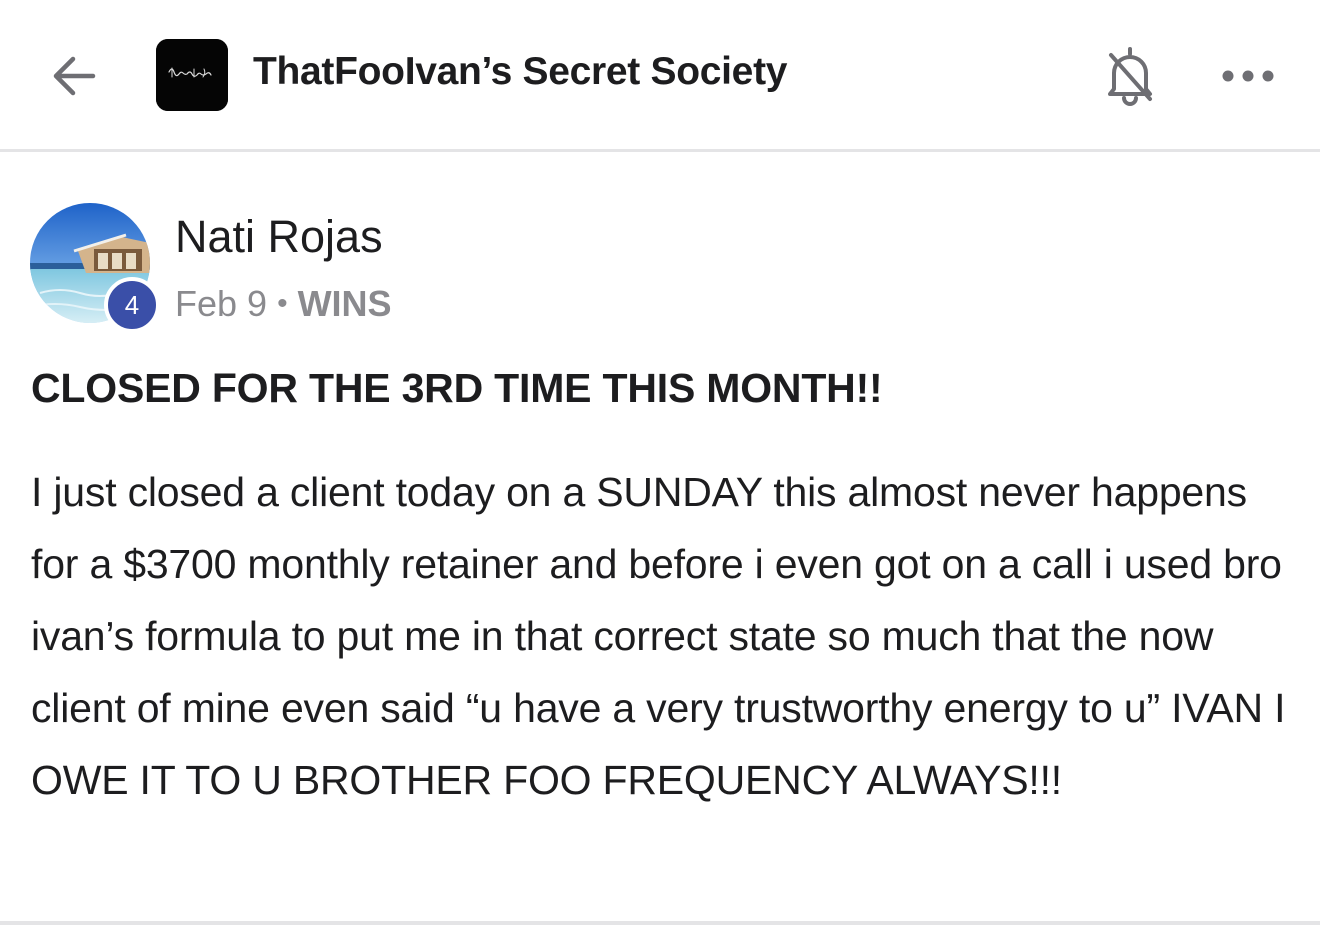  I want to click on more-horizontal-icon, so click(1248, 76).